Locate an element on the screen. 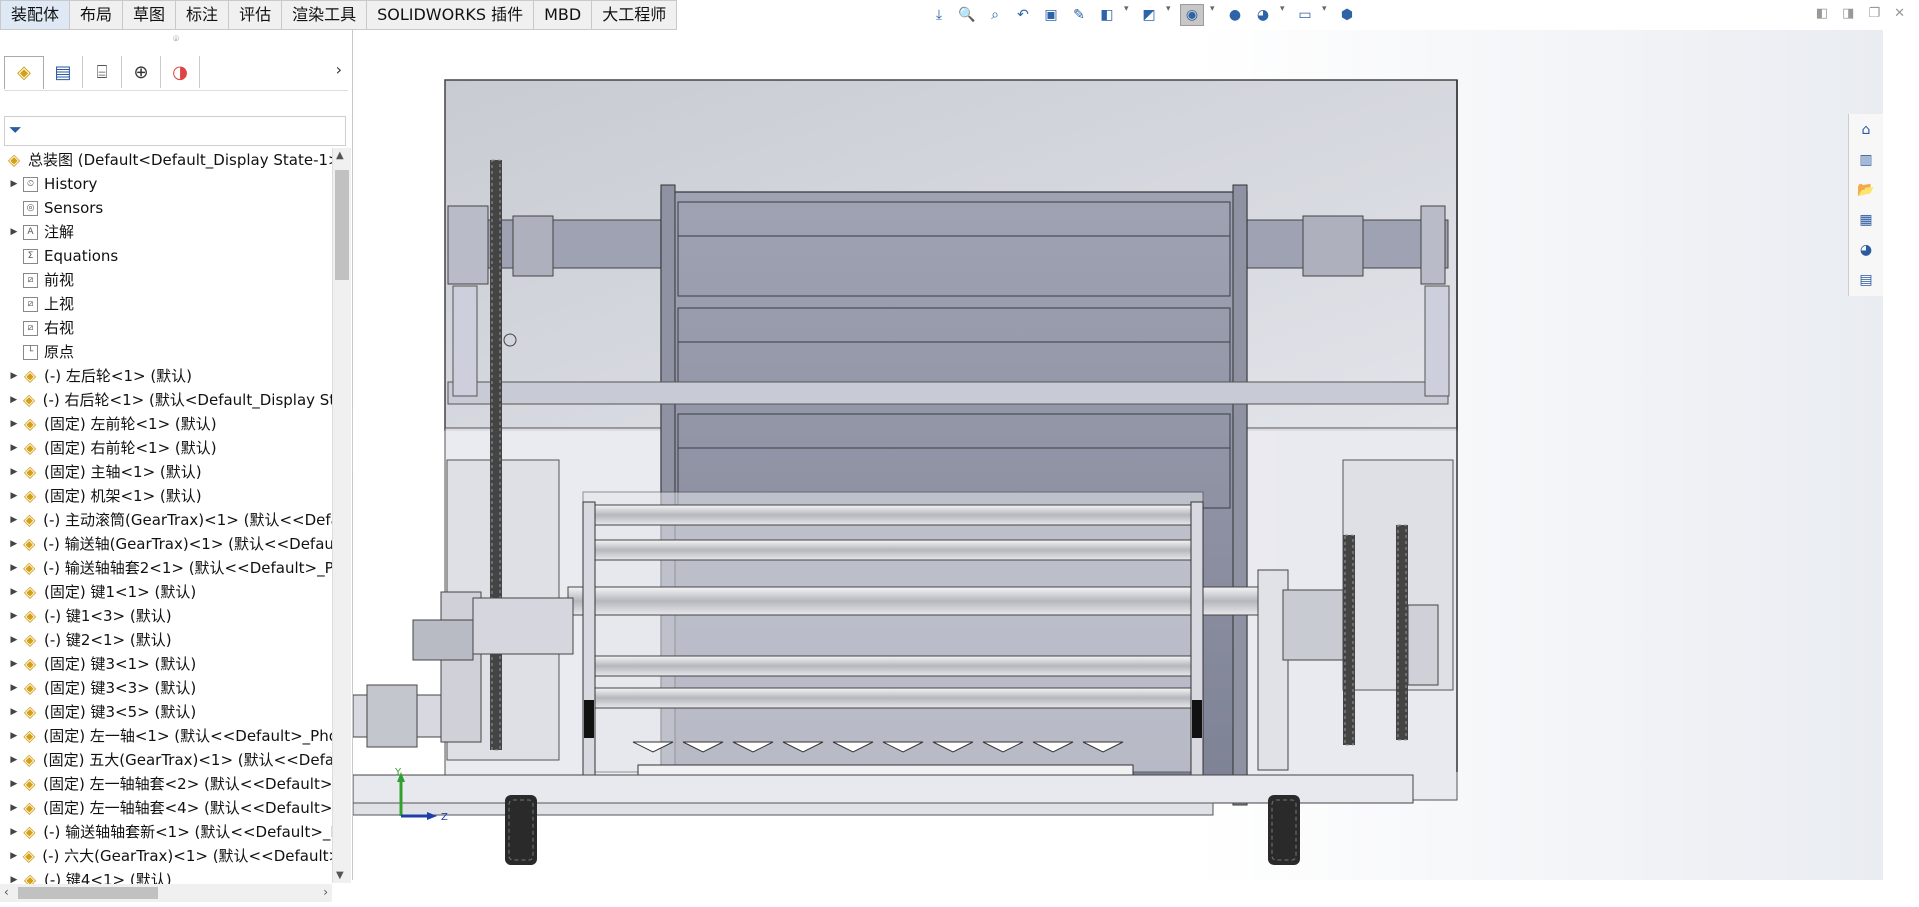 This screenshot has width=1919, height=907. view-orientation-icon: ⤓ is located at coordinates (939, 15).